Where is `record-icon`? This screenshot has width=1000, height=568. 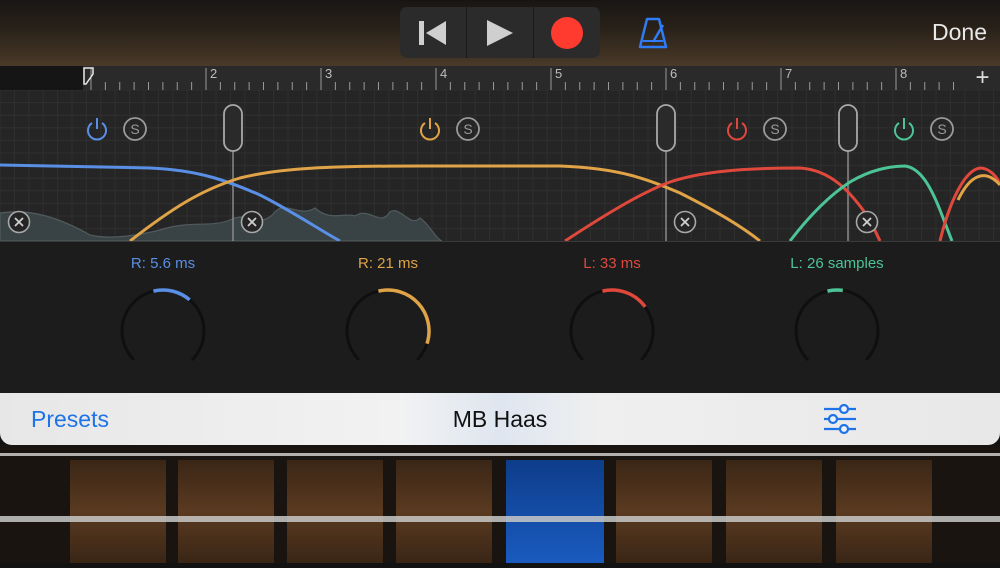
record-icon is located at coordinates (567, 32).